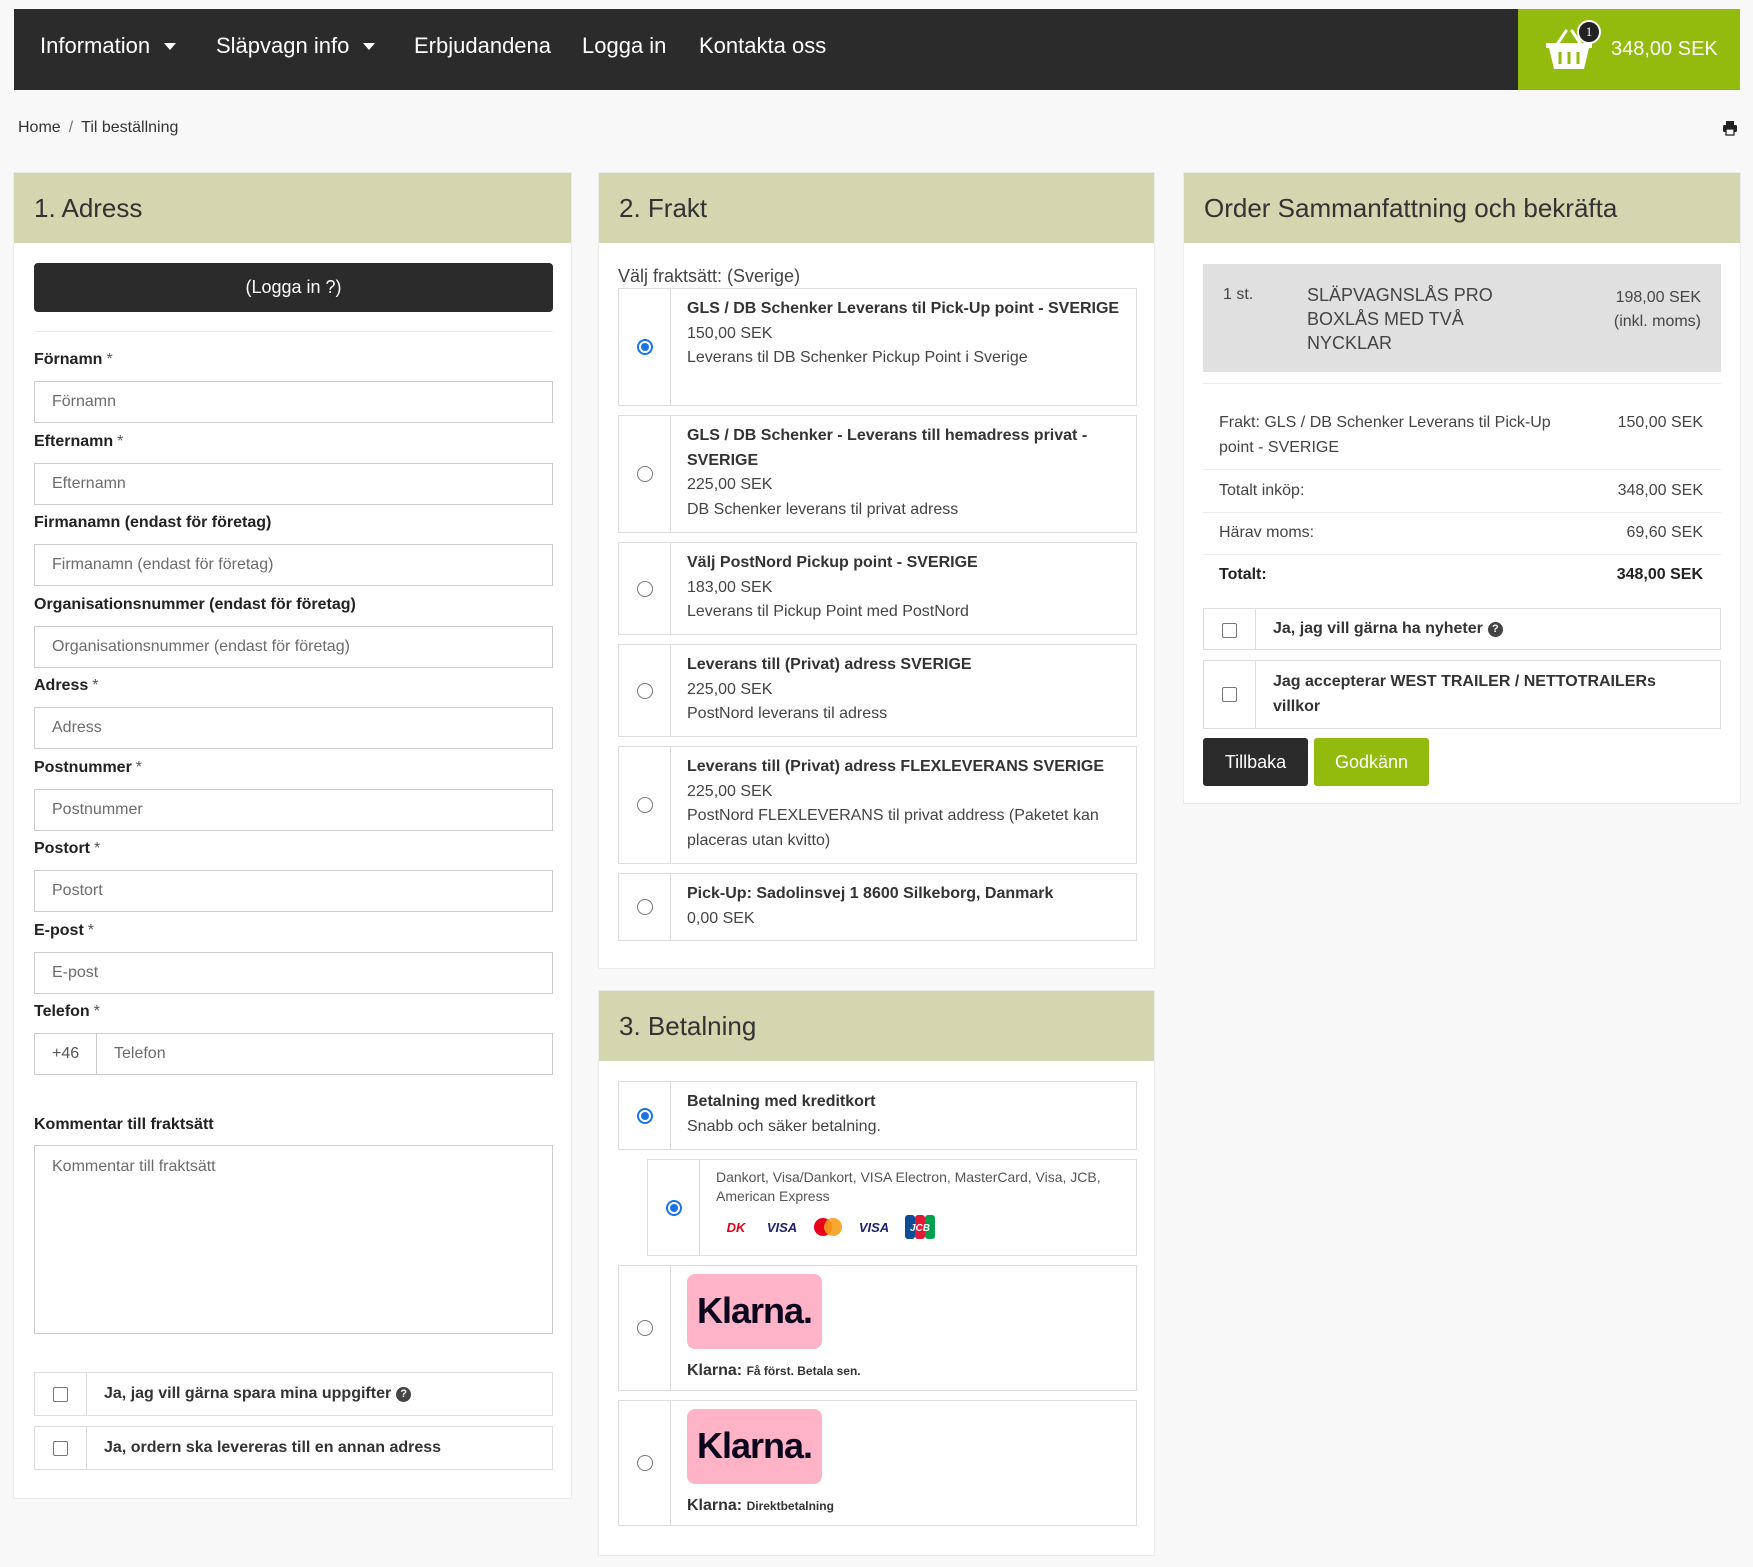 This screenshot has height=1567, width=1753. What do you see at coordinates (293, 973) in the screenshot?
I see `epost-input` at bounding box center [293, 973].